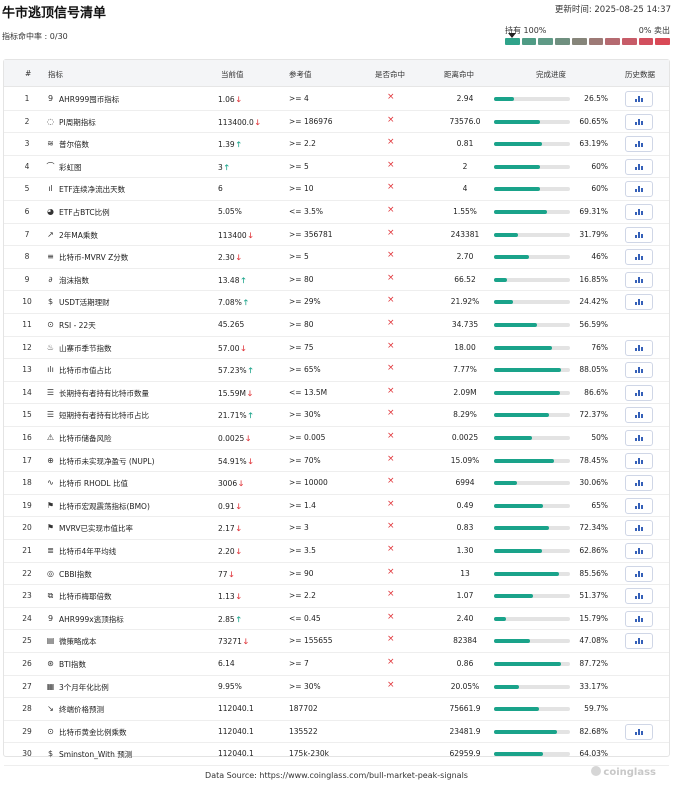  What do you see at coordinates (233, 642) in the screenshot?
I see `current-value: 73271 🡓` at bounding box center [233, 642].